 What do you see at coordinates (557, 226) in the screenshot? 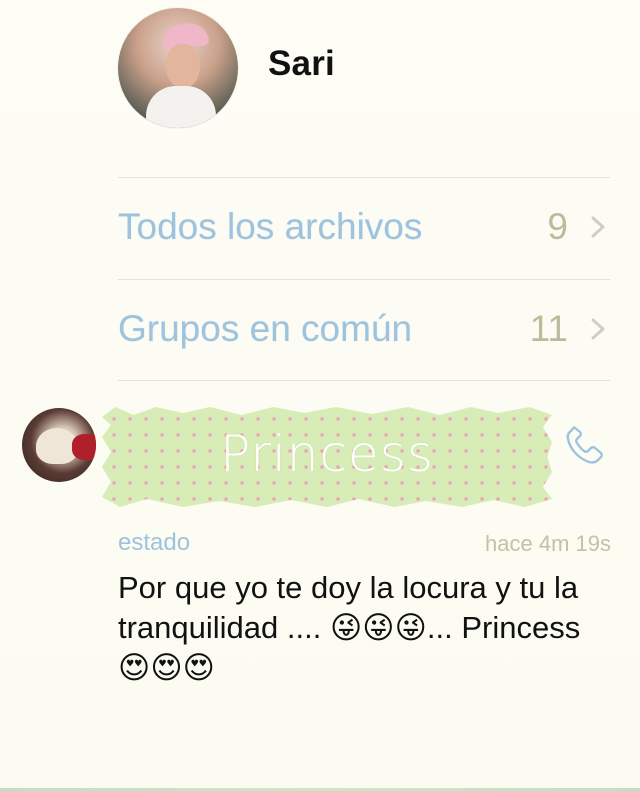
I see `all-files-count: 9` at bounding box center [557, 226].